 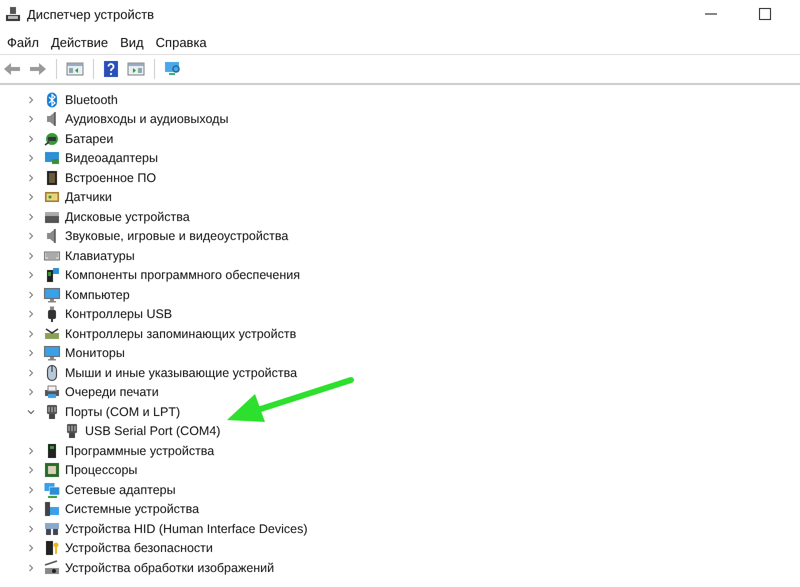 What do you see at coordinates (182, 275) in the screenshot?
I see `tree-item: Компоненты программного обеспечения` at bounding box center [182, 275].